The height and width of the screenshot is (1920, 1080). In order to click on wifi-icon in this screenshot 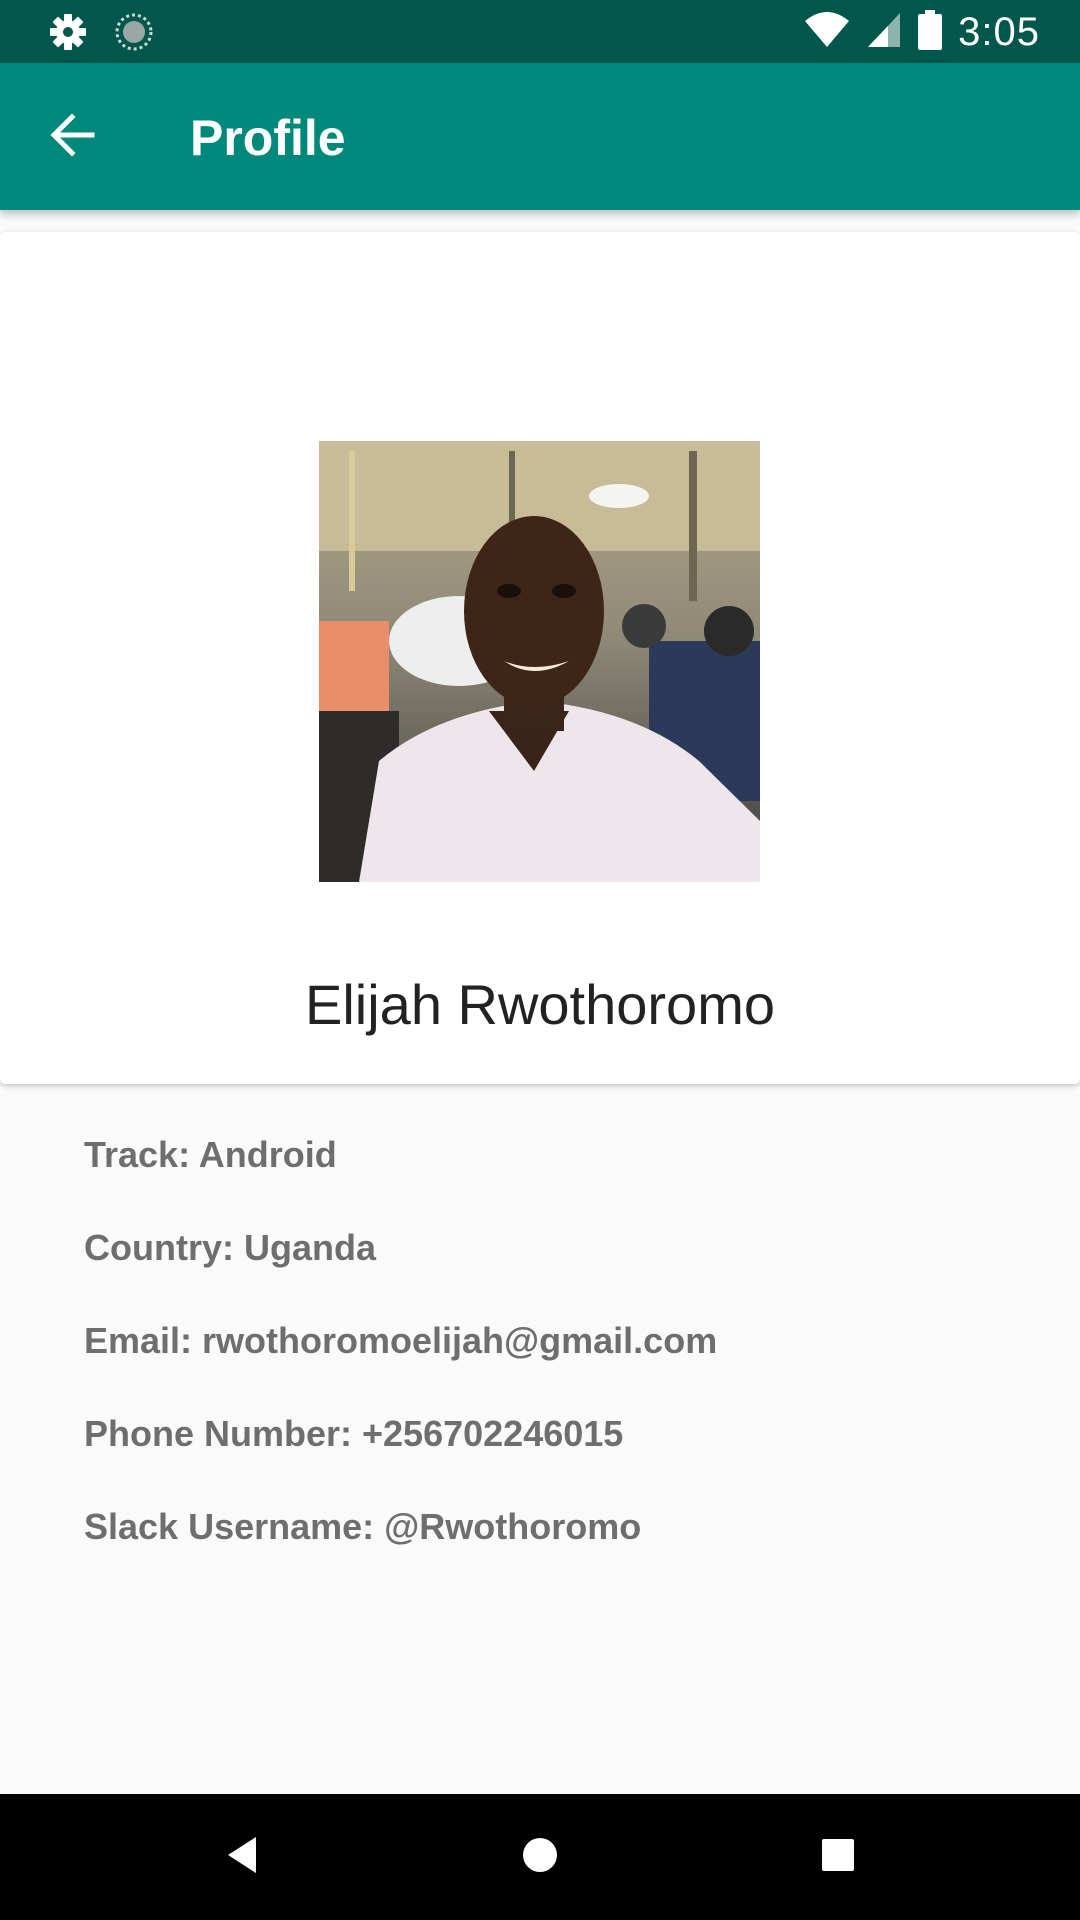, I will do `click(827, 32)`.